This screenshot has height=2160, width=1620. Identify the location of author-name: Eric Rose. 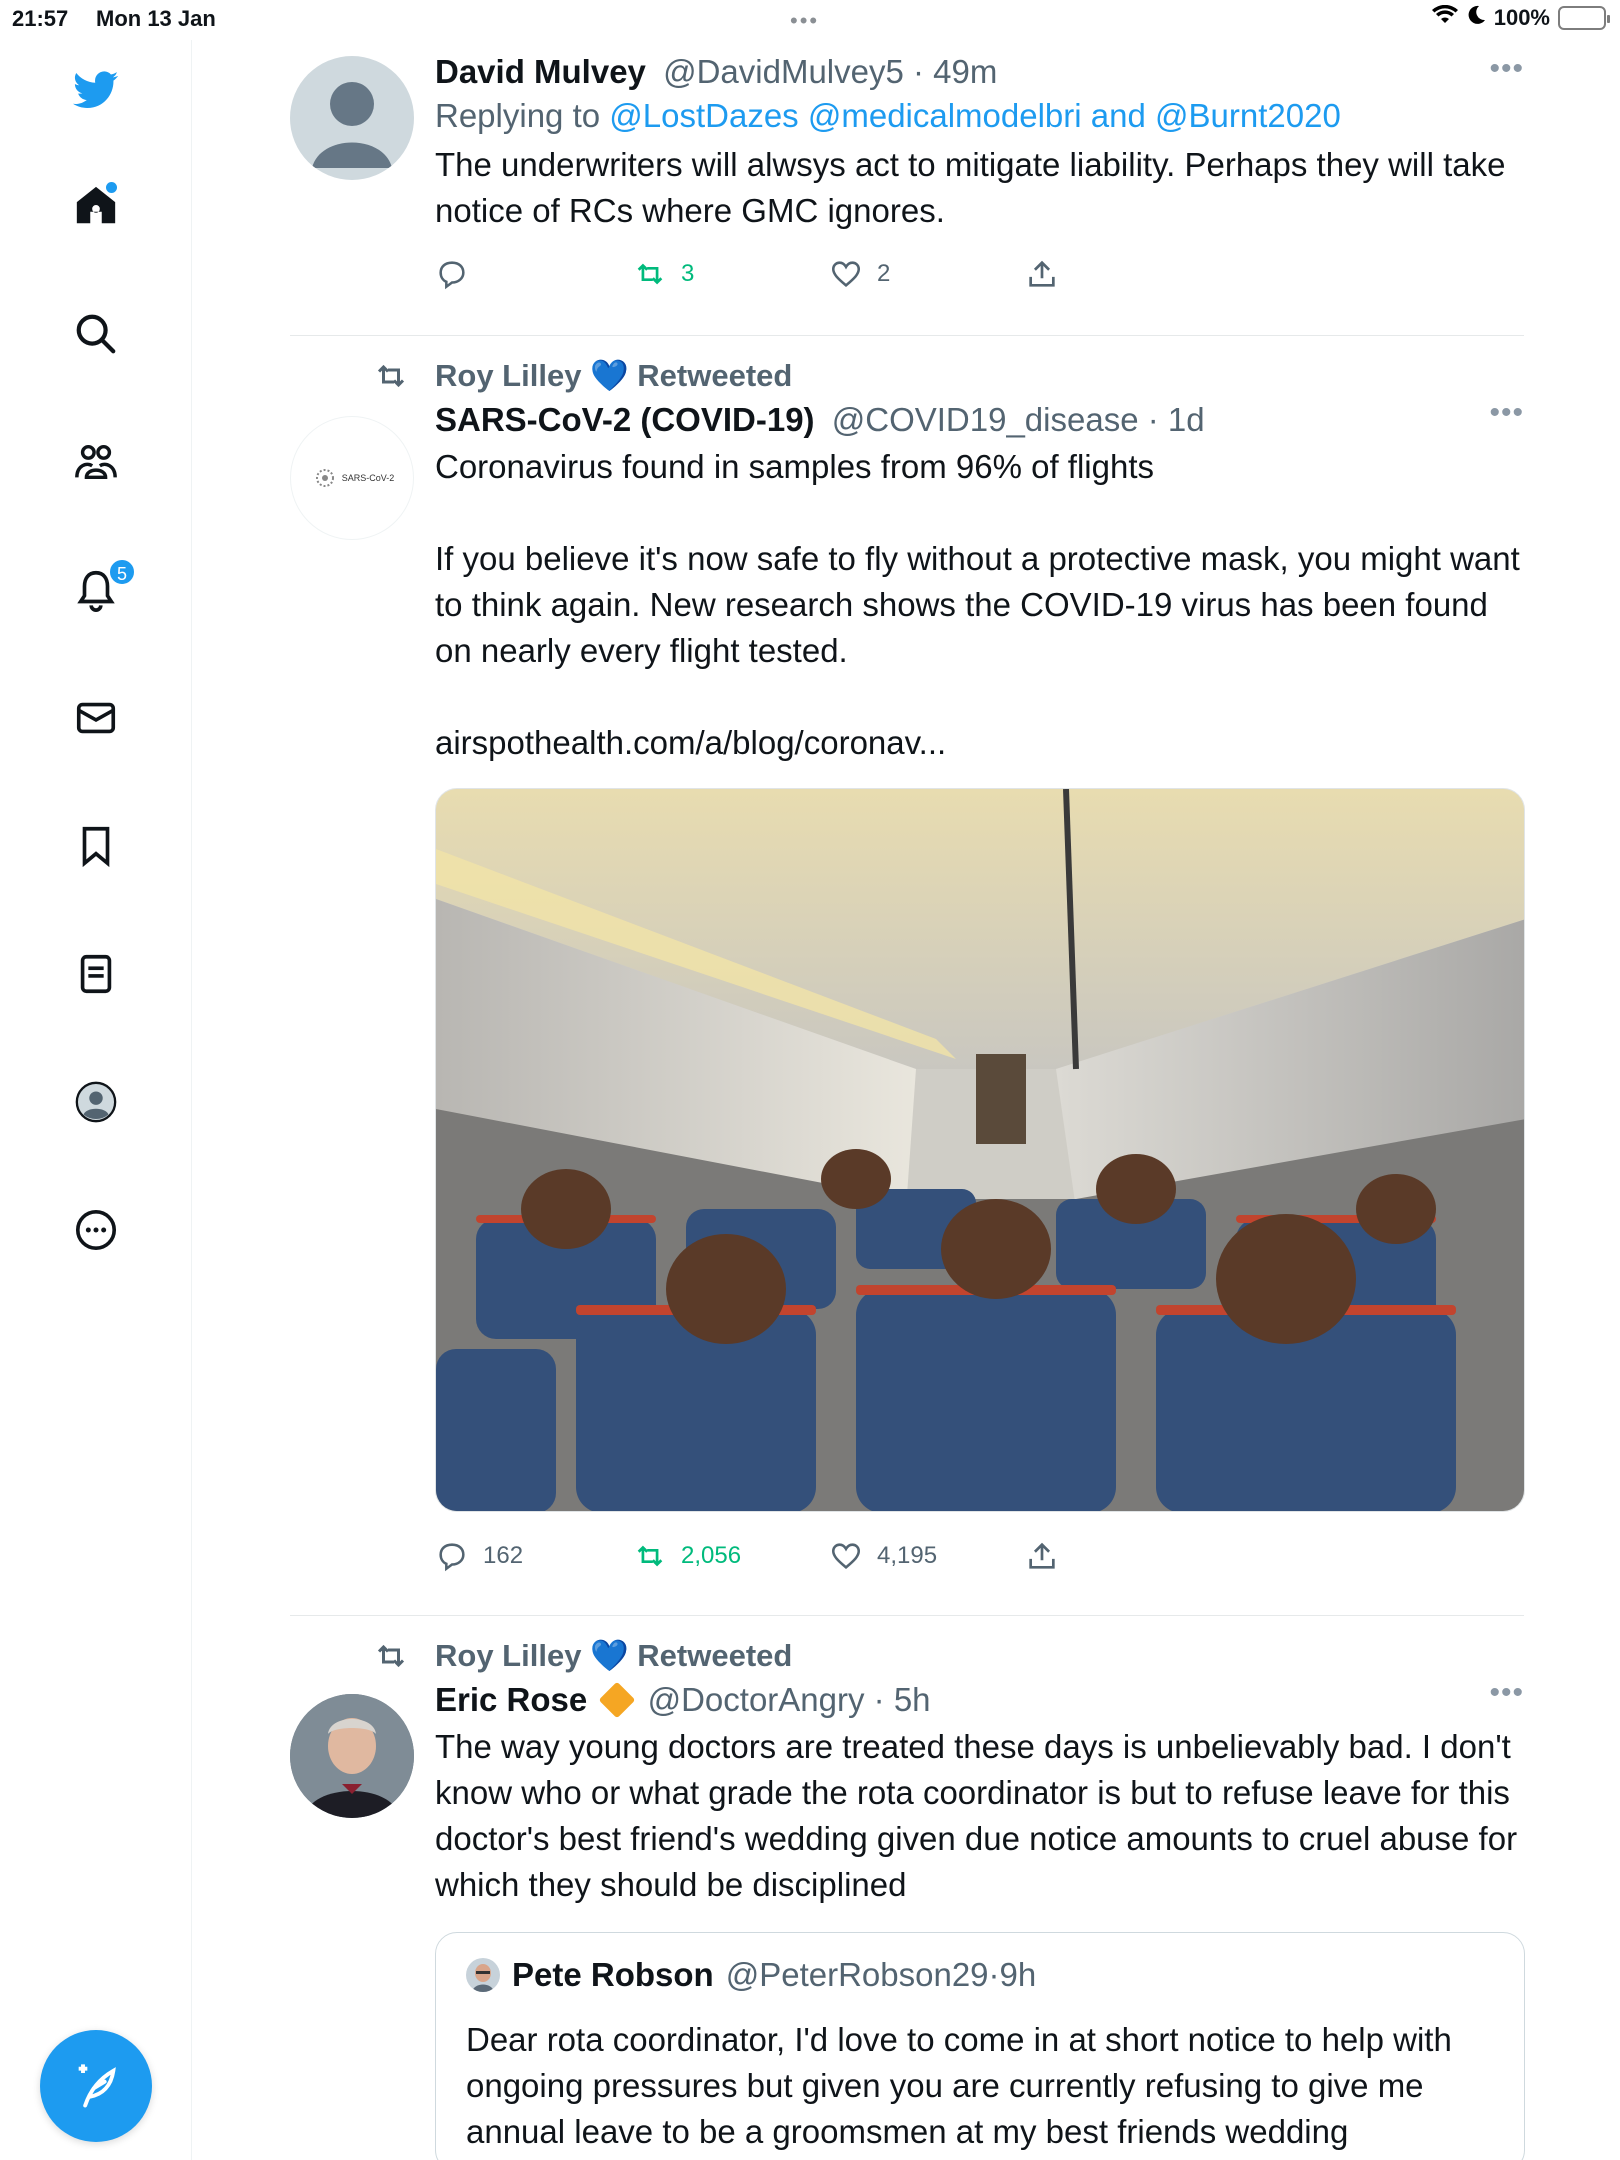
(511, 1699).